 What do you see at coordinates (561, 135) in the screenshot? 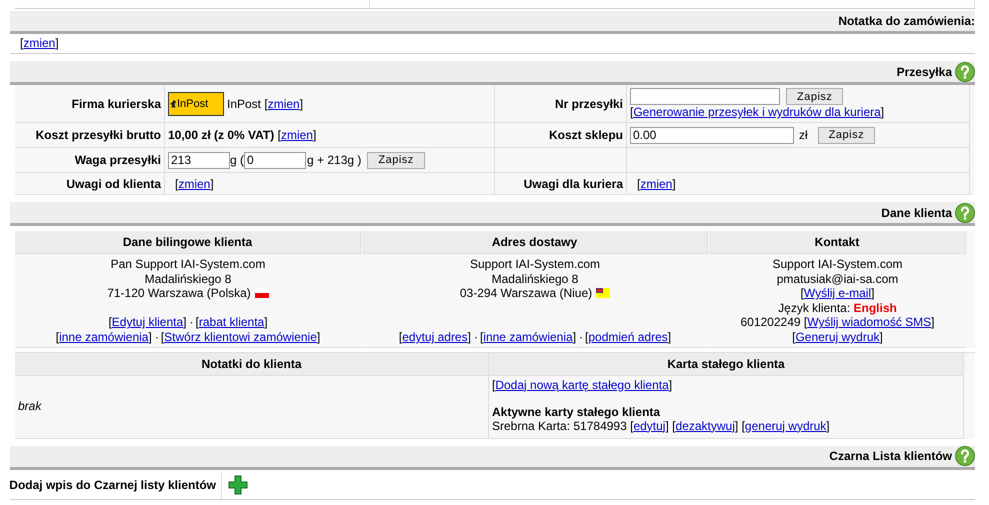
I see `field-label: Koszt sklepu` at bounding box center [561, 135].